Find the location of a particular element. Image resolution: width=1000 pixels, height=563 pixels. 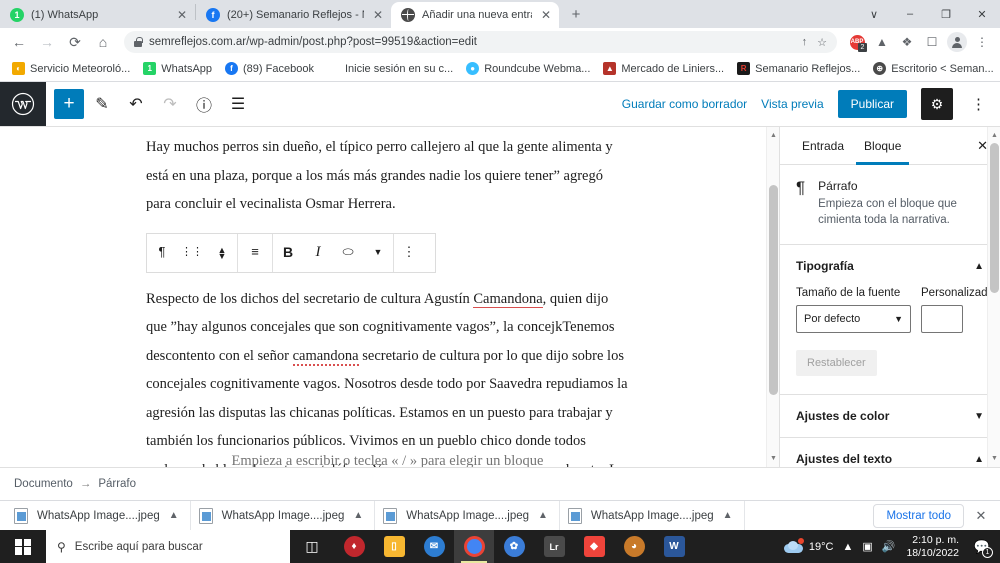

taskbar-search-box: ⚲ Escribe aquí para buscar is located at coordinates (168, 546).